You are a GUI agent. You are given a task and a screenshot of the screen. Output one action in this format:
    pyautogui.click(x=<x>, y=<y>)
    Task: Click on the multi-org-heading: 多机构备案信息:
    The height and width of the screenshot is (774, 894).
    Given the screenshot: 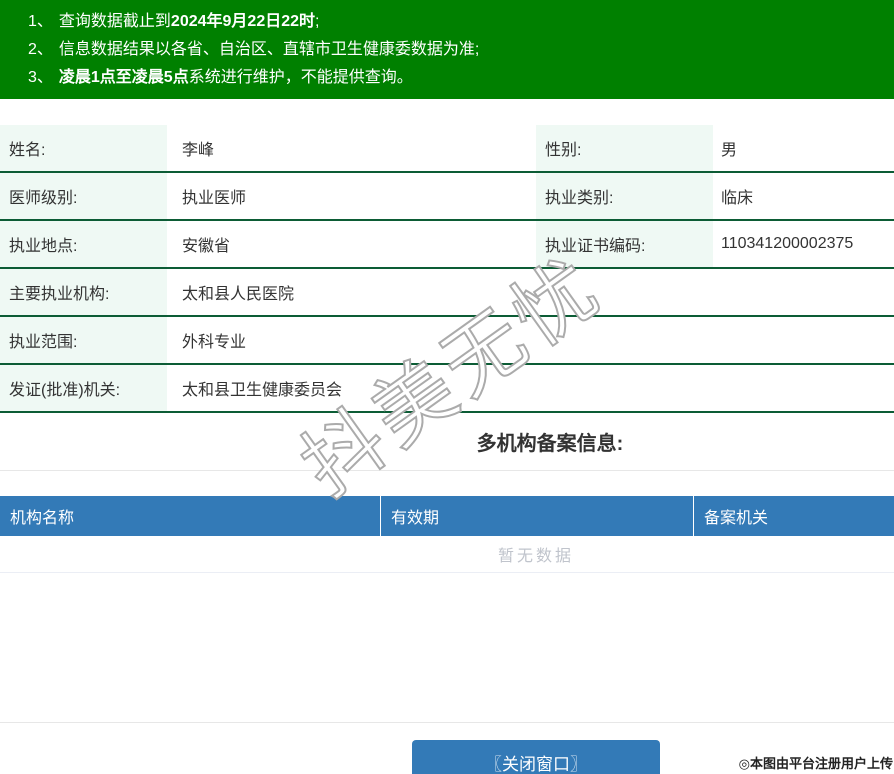 What is the action you would take?
    pyautogui.click(x=550, y=444)
    